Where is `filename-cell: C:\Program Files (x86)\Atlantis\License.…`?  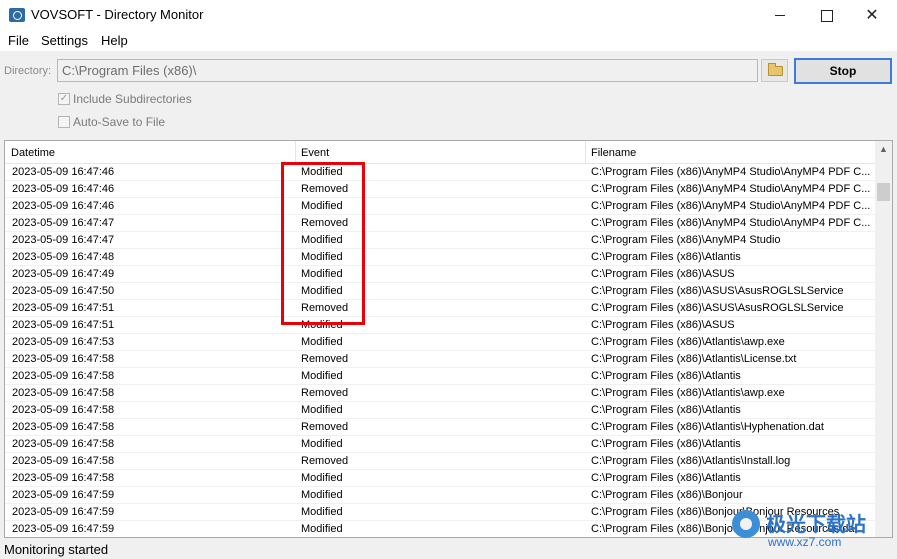
filename-cell: C:\Program Files (x86)\Atlantis\License.… is located at coordinates (694, 359).